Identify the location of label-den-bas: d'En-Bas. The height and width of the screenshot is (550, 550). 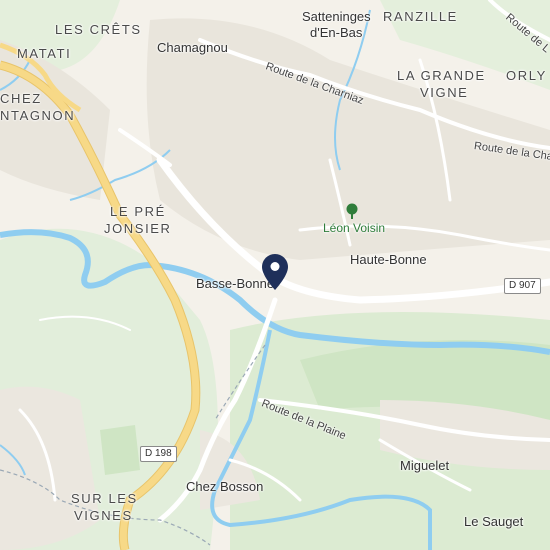
(336, 32).